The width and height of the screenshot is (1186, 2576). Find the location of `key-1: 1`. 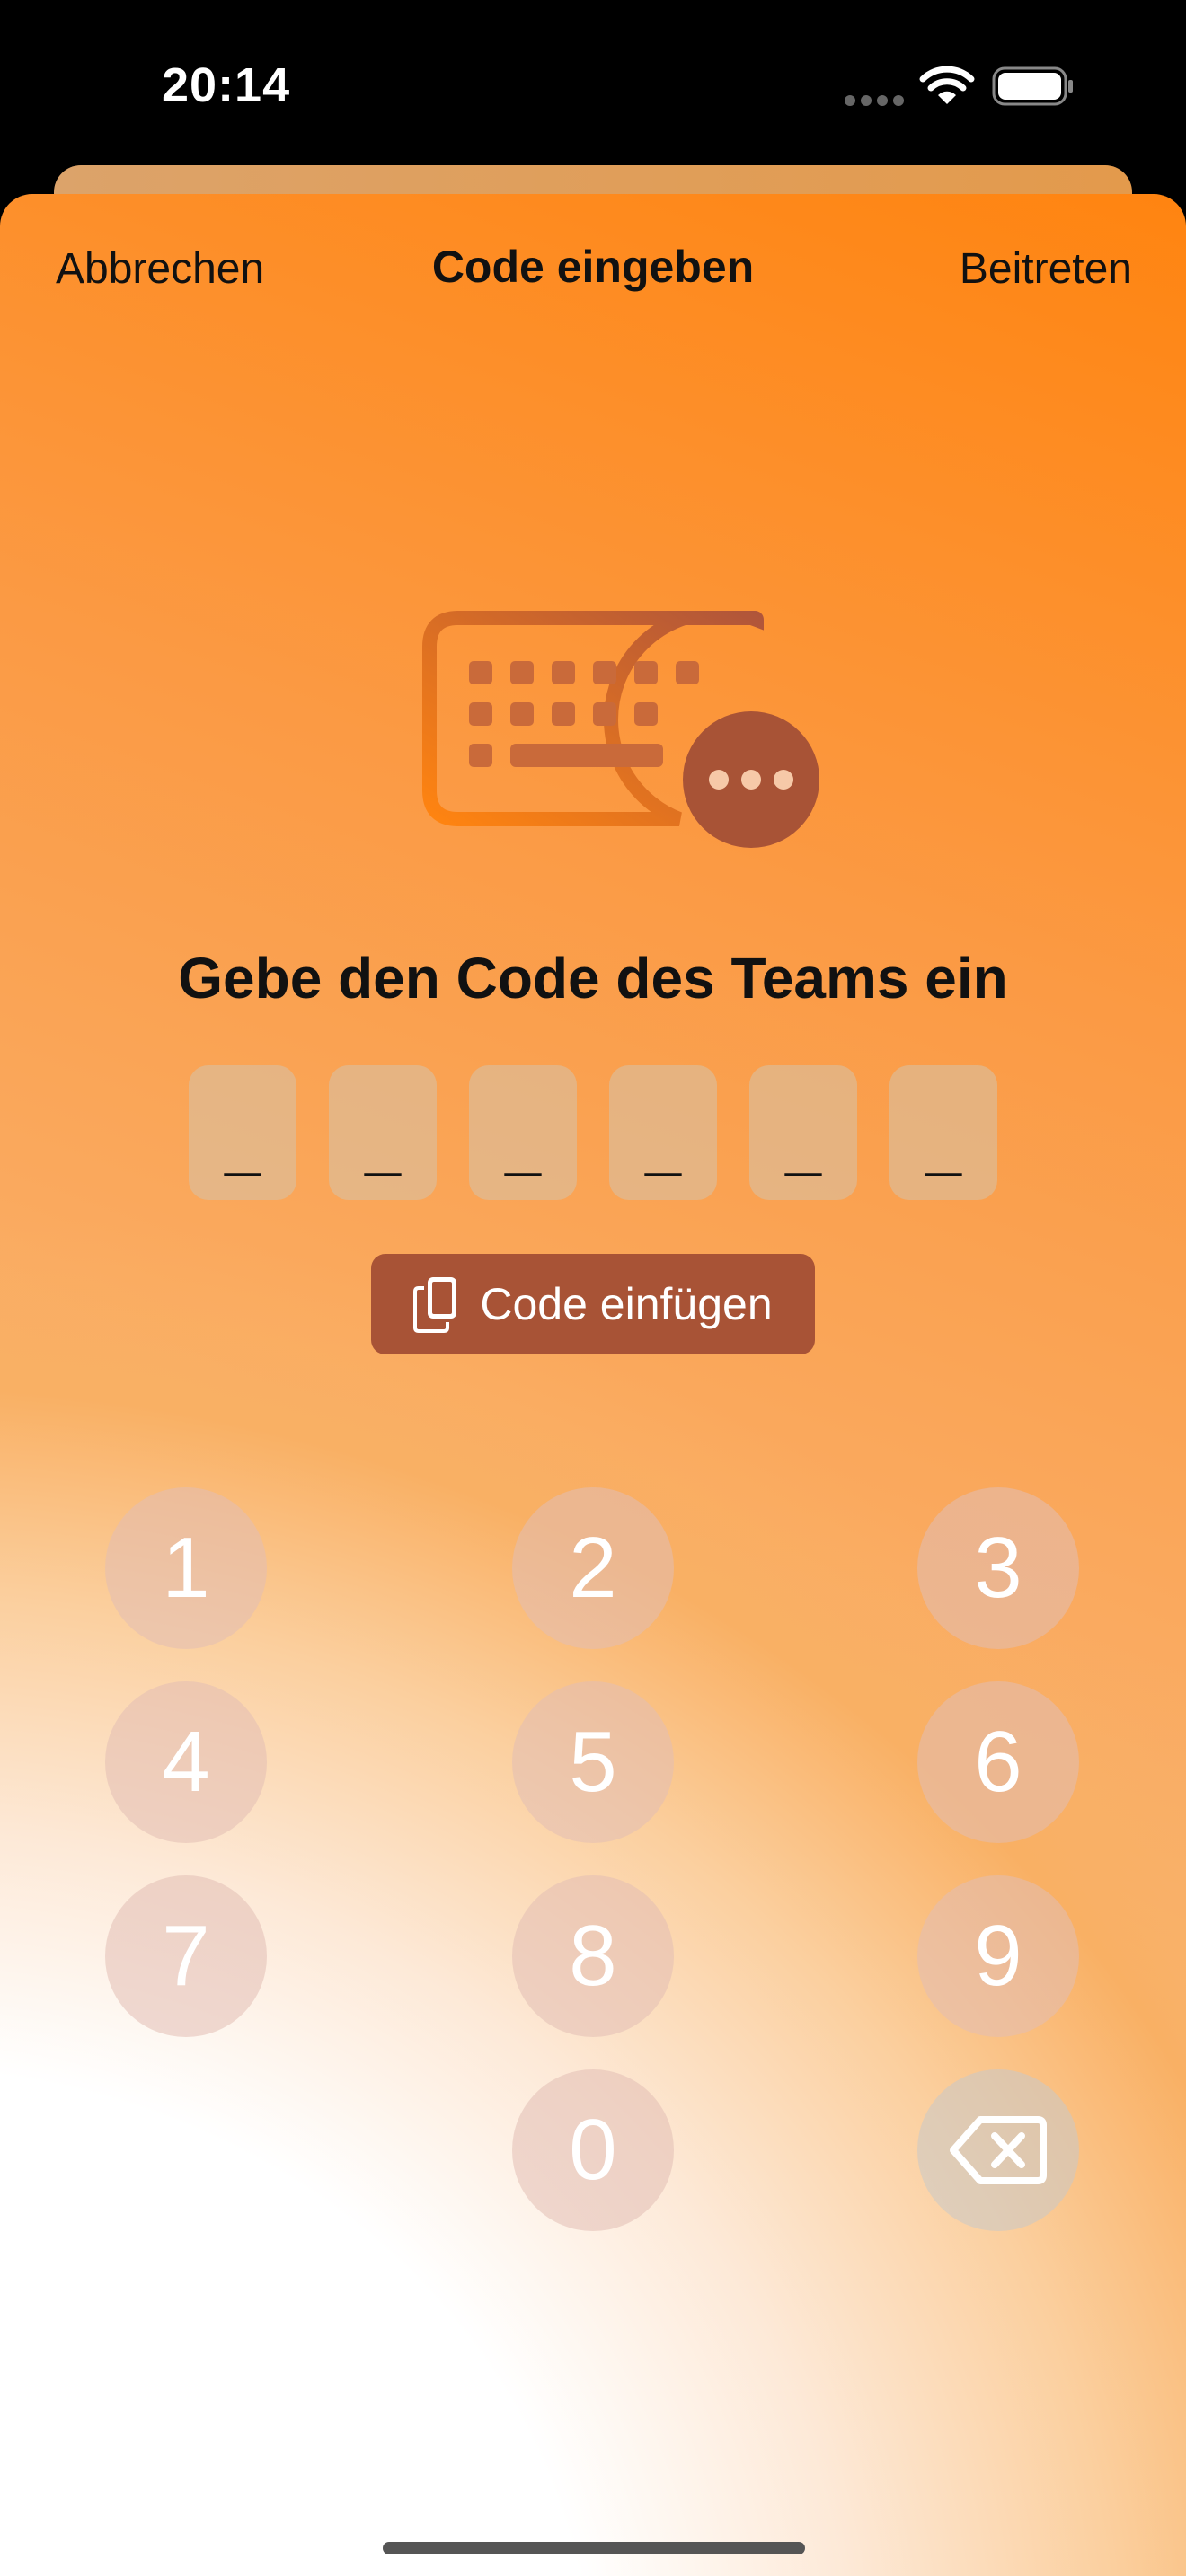

key-1: 1 is located at coordinates (186, 1568).